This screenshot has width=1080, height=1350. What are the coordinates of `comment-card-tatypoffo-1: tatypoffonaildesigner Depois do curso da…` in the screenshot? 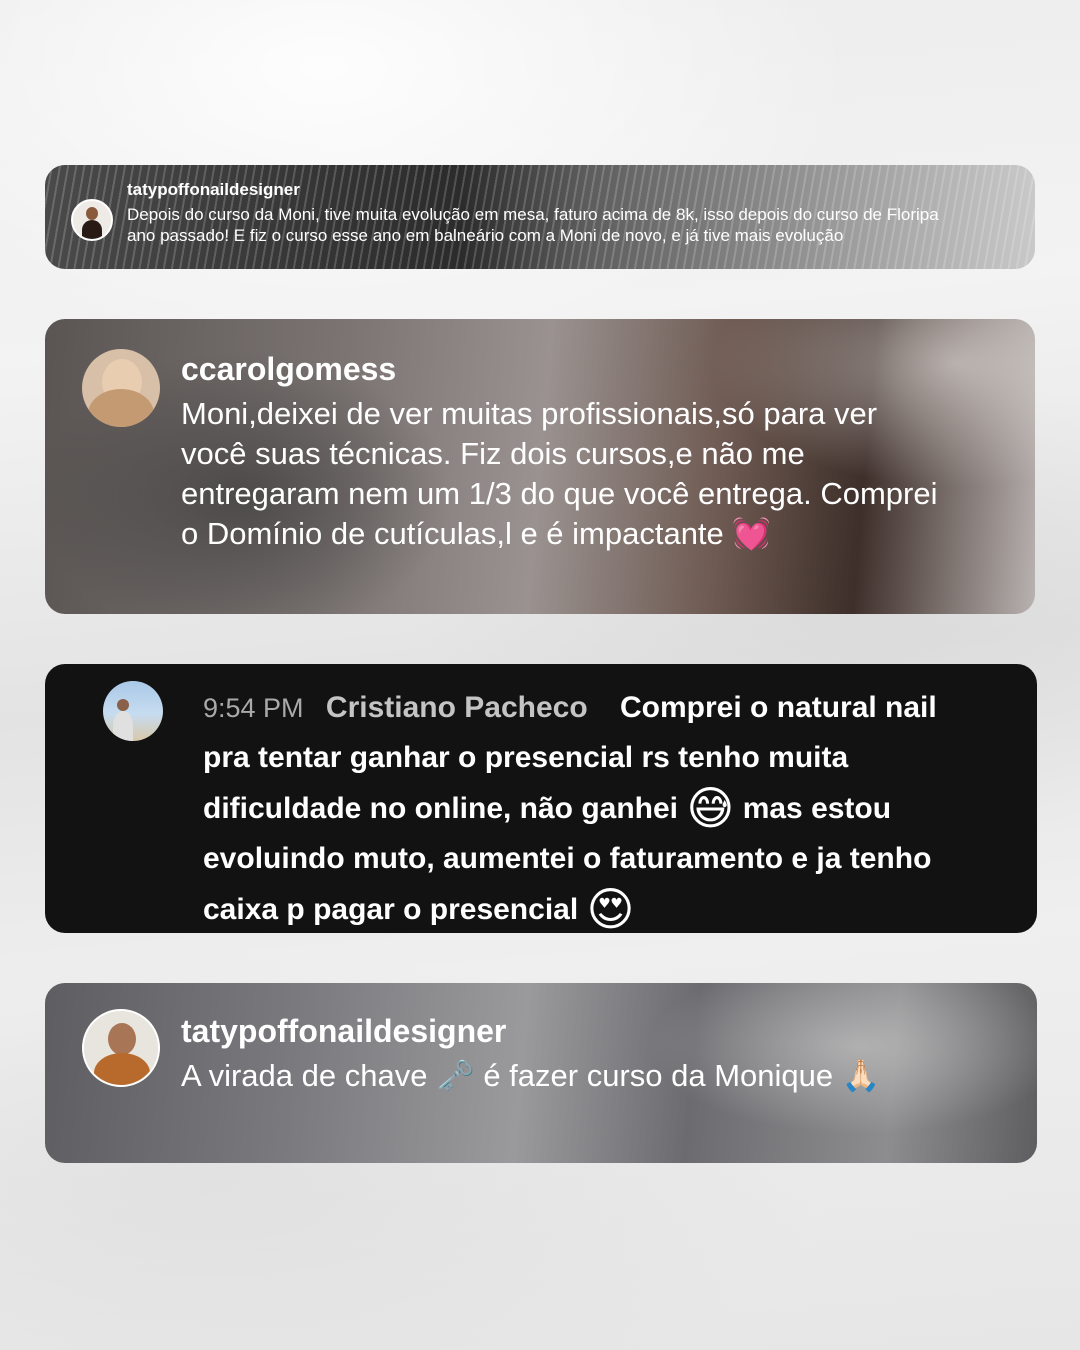 It's located at (540, 217).